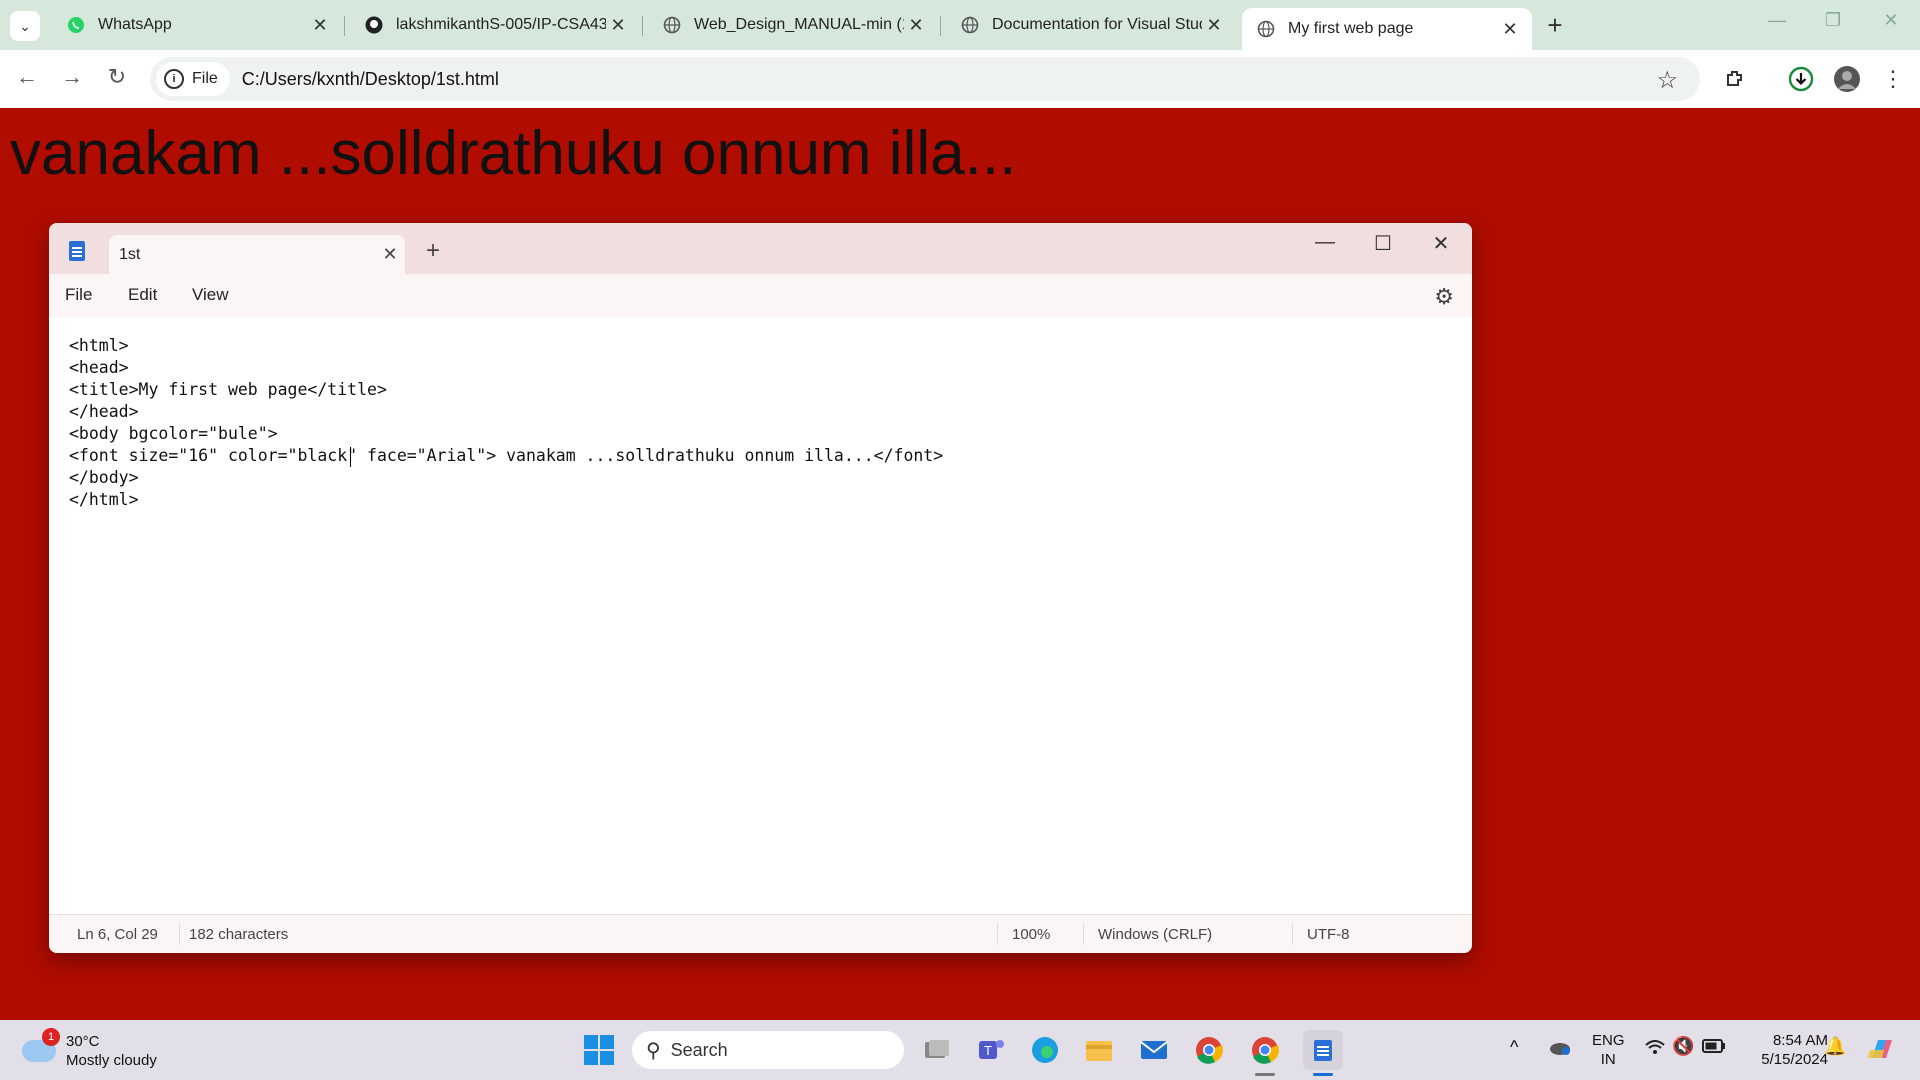 This screenshot has width=1920, height=1080. Describe the element at coordinates (239, 934) in the screenshot. I see `status-character-count: 182 characters` at that location.